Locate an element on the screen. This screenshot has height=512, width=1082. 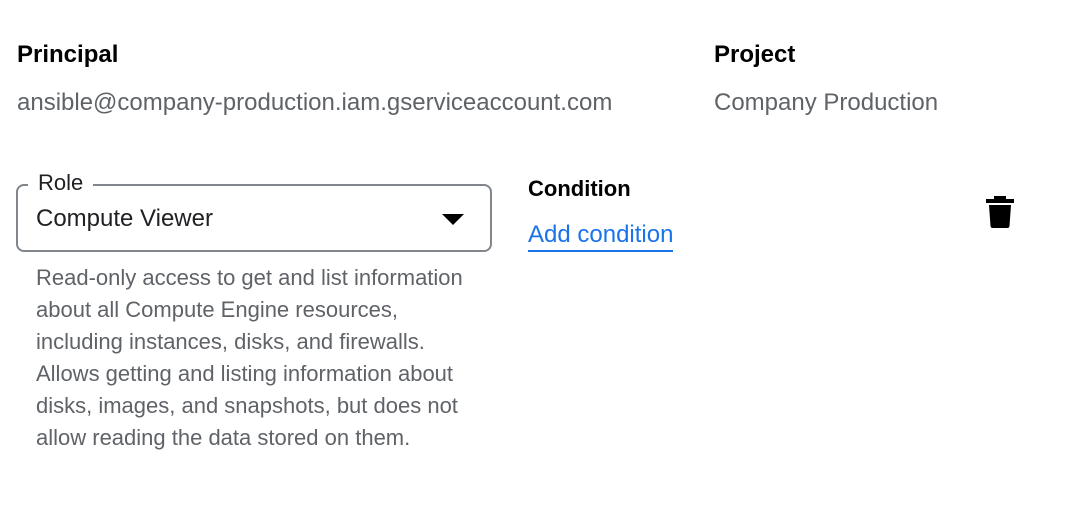
trash-icon is located at coordinates (1000, 212).